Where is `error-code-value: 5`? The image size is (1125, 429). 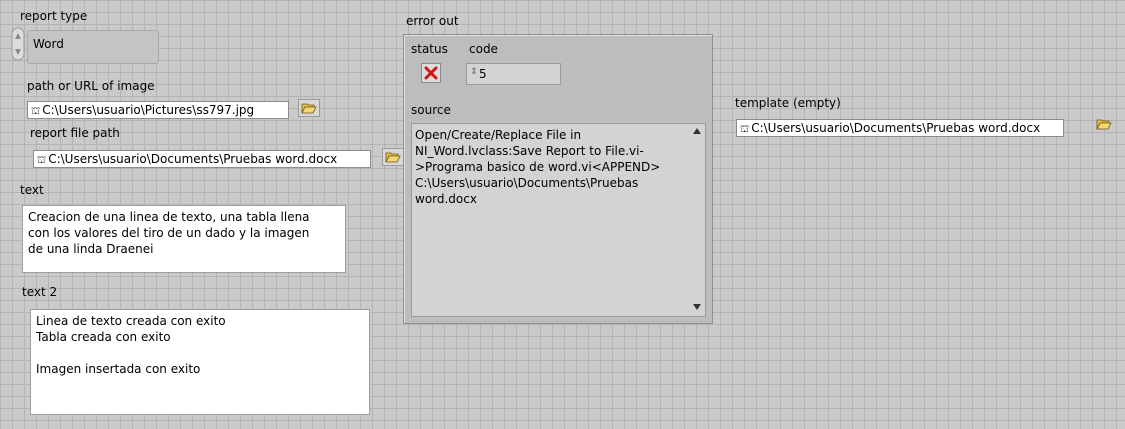 error-code-value: 5 is located at coordinates (483, 74).